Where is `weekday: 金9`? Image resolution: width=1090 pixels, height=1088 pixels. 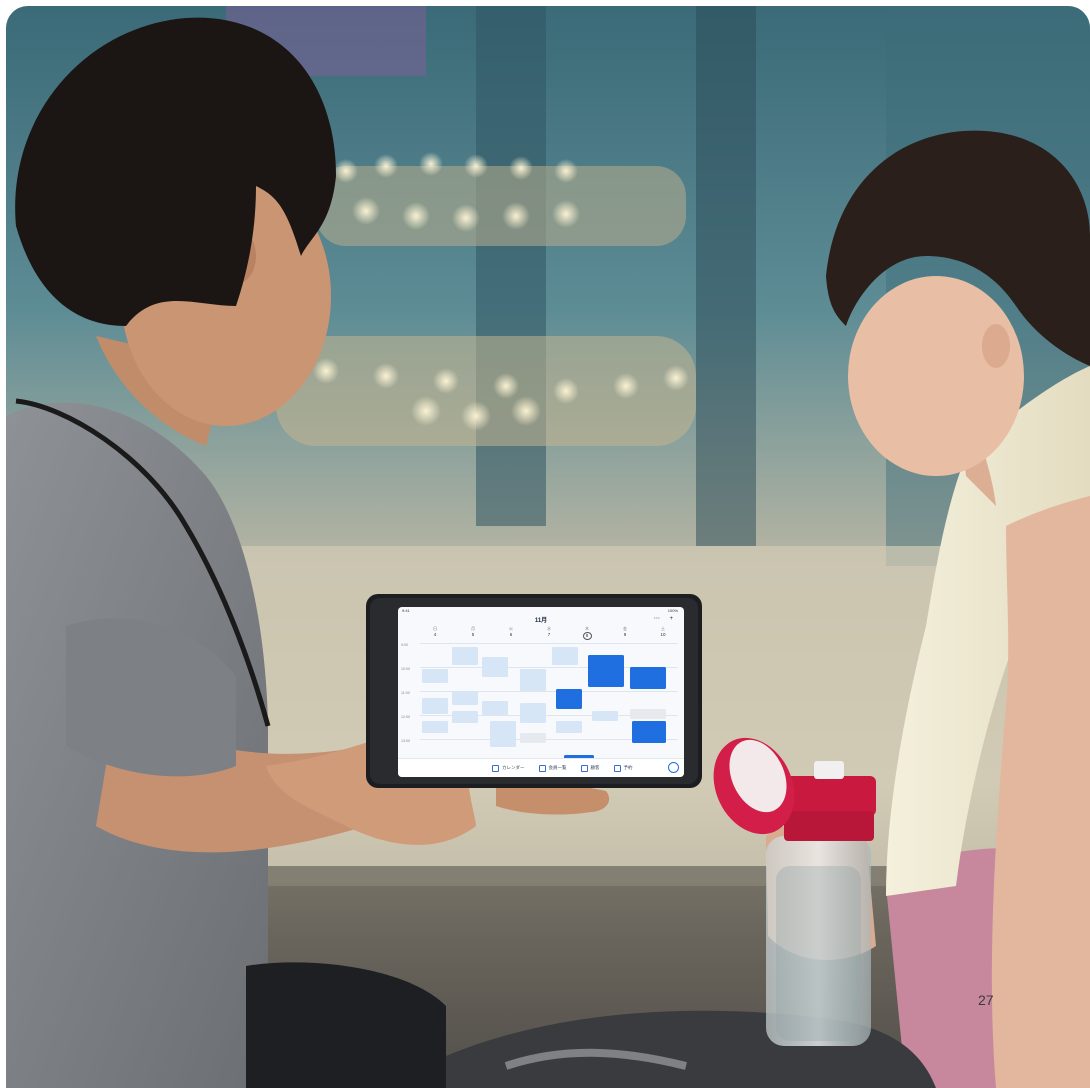
weekday: 金9 is located at coordinates (625, 633).